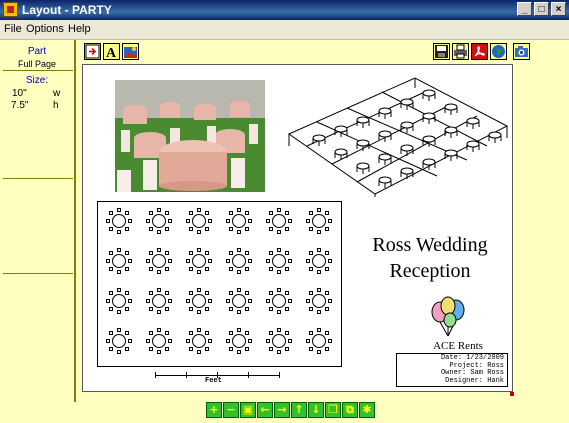 This screenshot has height=423, width=569. I want to click on copy-button: ❐, so click(333, 410).